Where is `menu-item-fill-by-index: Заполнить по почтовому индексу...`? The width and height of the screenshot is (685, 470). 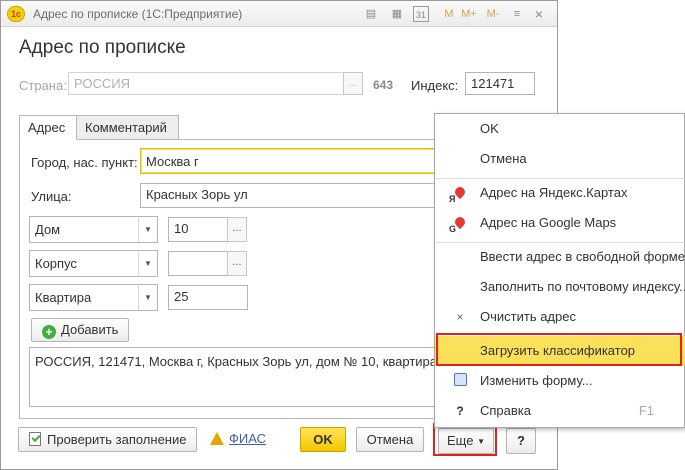
menu-item-fill-by-index: Заполнить по почтовому индексу... is located at coordinates (560, 287).